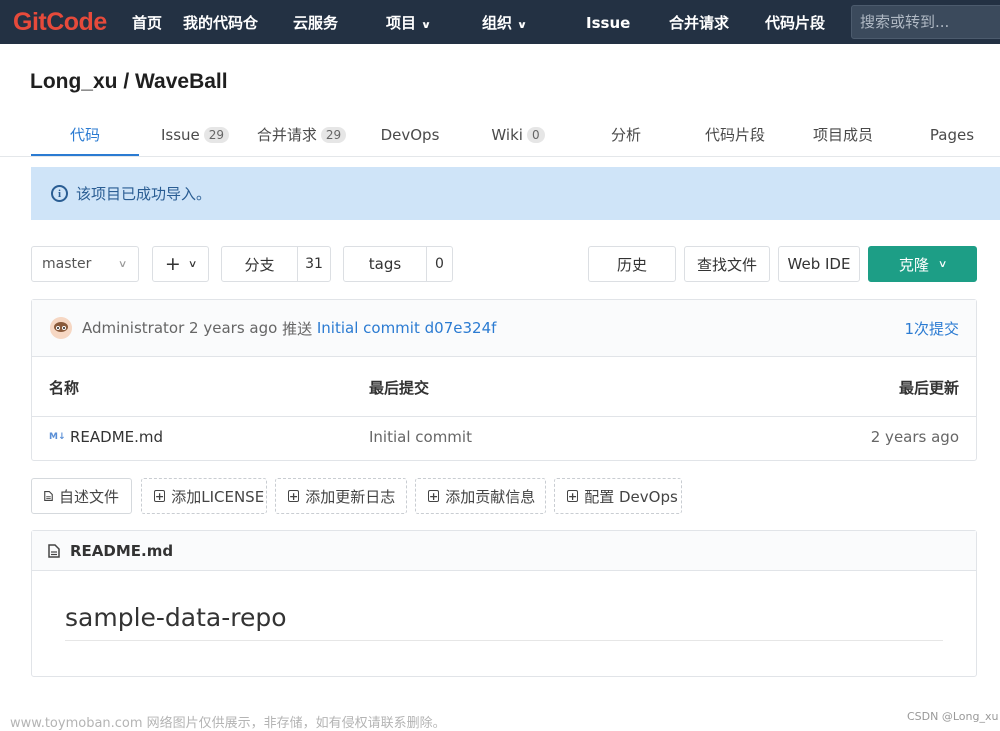 The height and width of the screenshot is (731, 1000). I want to click on nav-home-label: 首页, so click(147, 23).